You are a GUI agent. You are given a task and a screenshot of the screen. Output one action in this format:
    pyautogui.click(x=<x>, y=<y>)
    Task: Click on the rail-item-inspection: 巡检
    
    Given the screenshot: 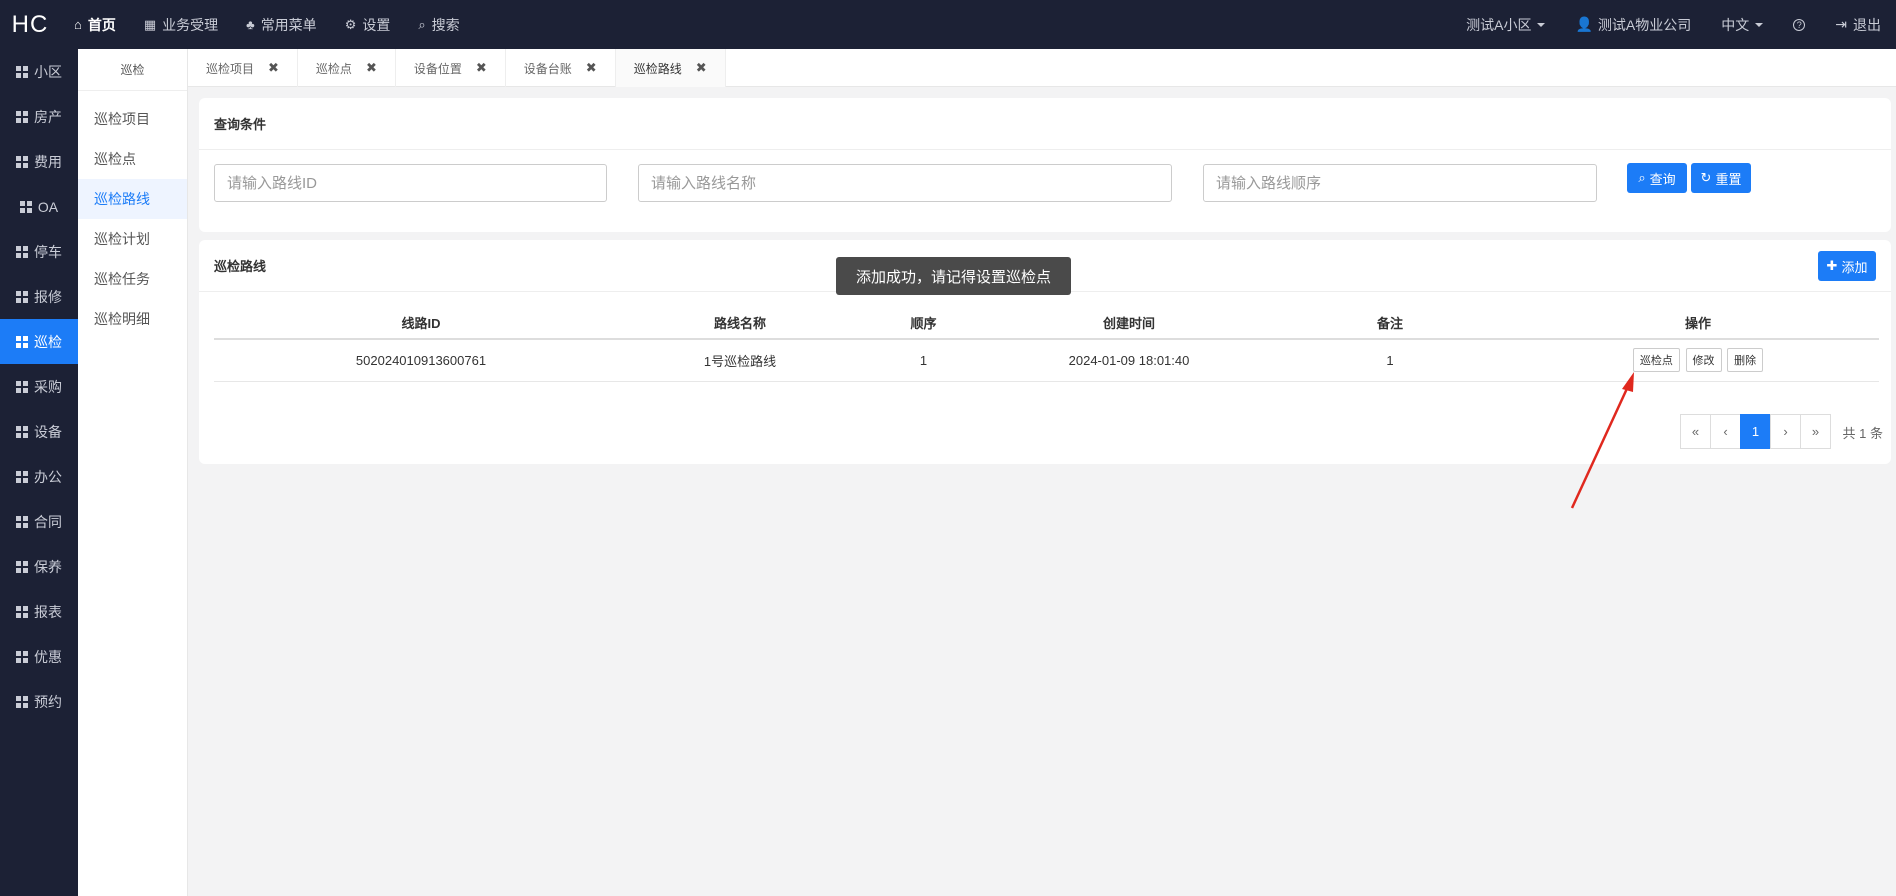 What is the action you would take?
    pyautogui.click(x=39, y=341)
    